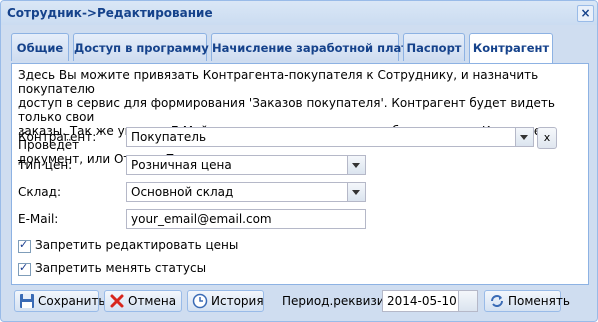 The height and width of the screenshot is (322, 598). I want to click on warehouse-value: Основной склад, so click(182, 192).